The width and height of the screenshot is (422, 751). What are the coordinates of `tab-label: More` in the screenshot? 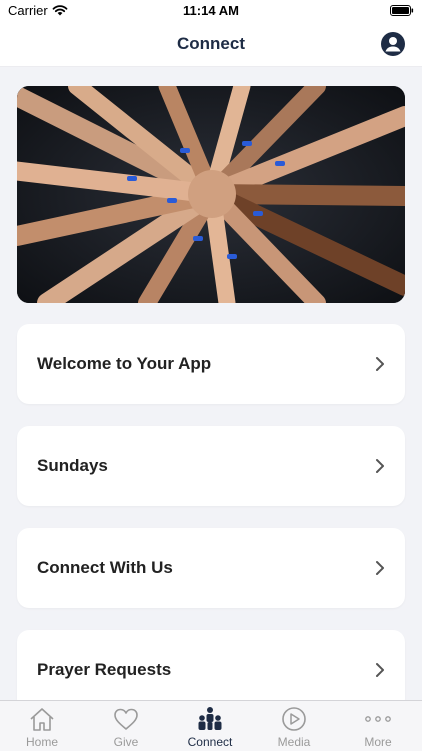 It's located at (378, 742).